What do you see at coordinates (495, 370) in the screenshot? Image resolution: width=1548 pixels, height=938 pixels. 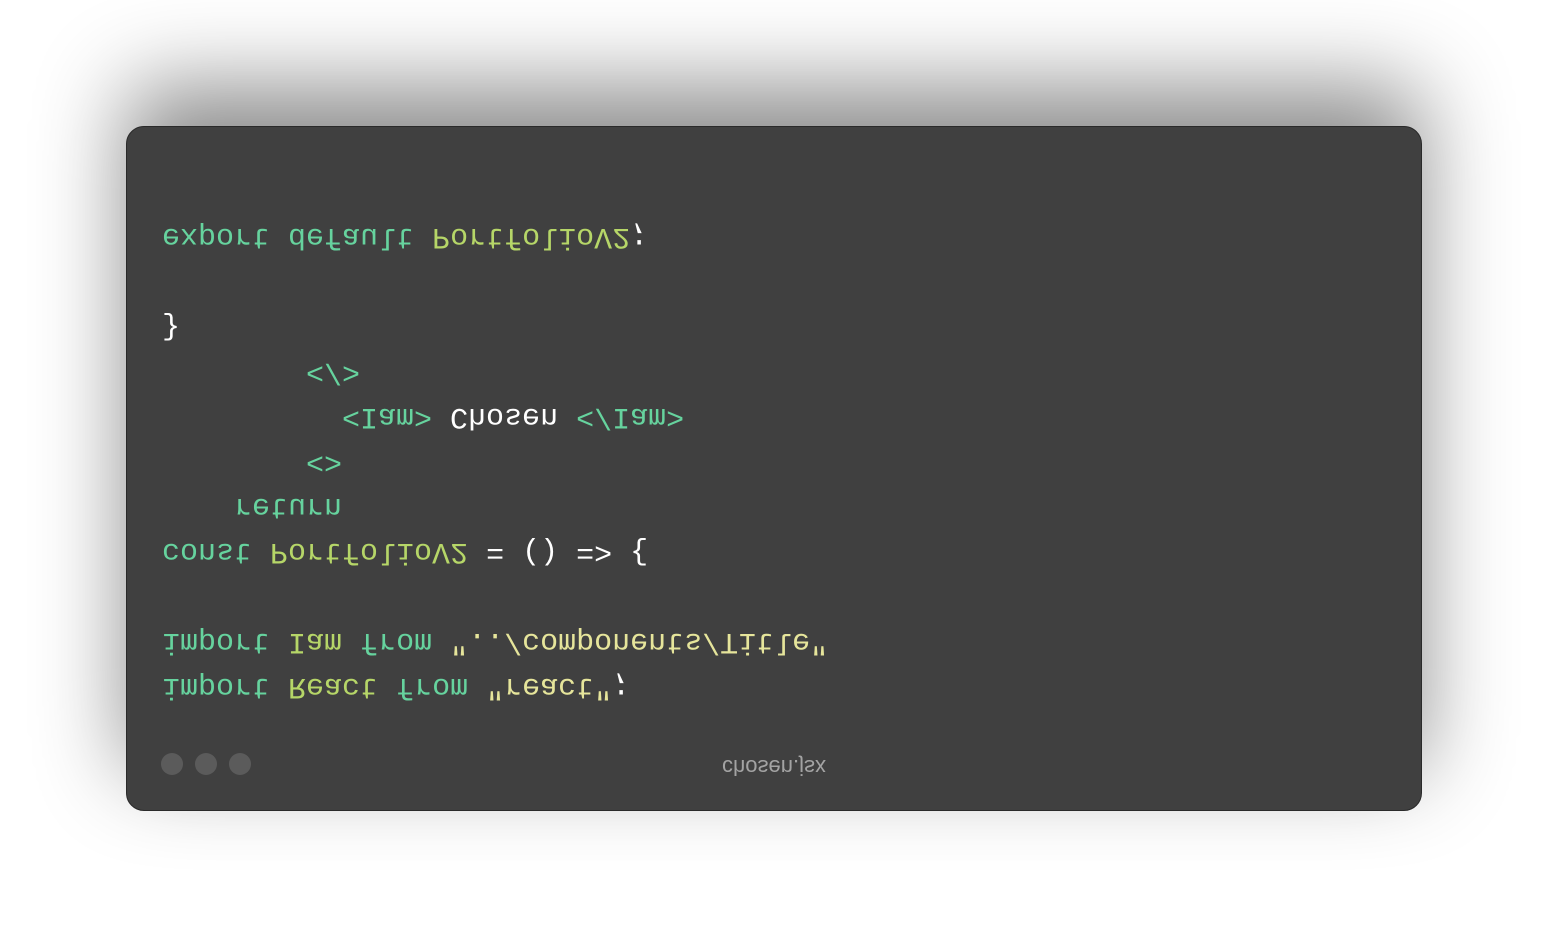 I see `code-line: </>` at bounding box center [495, 370].